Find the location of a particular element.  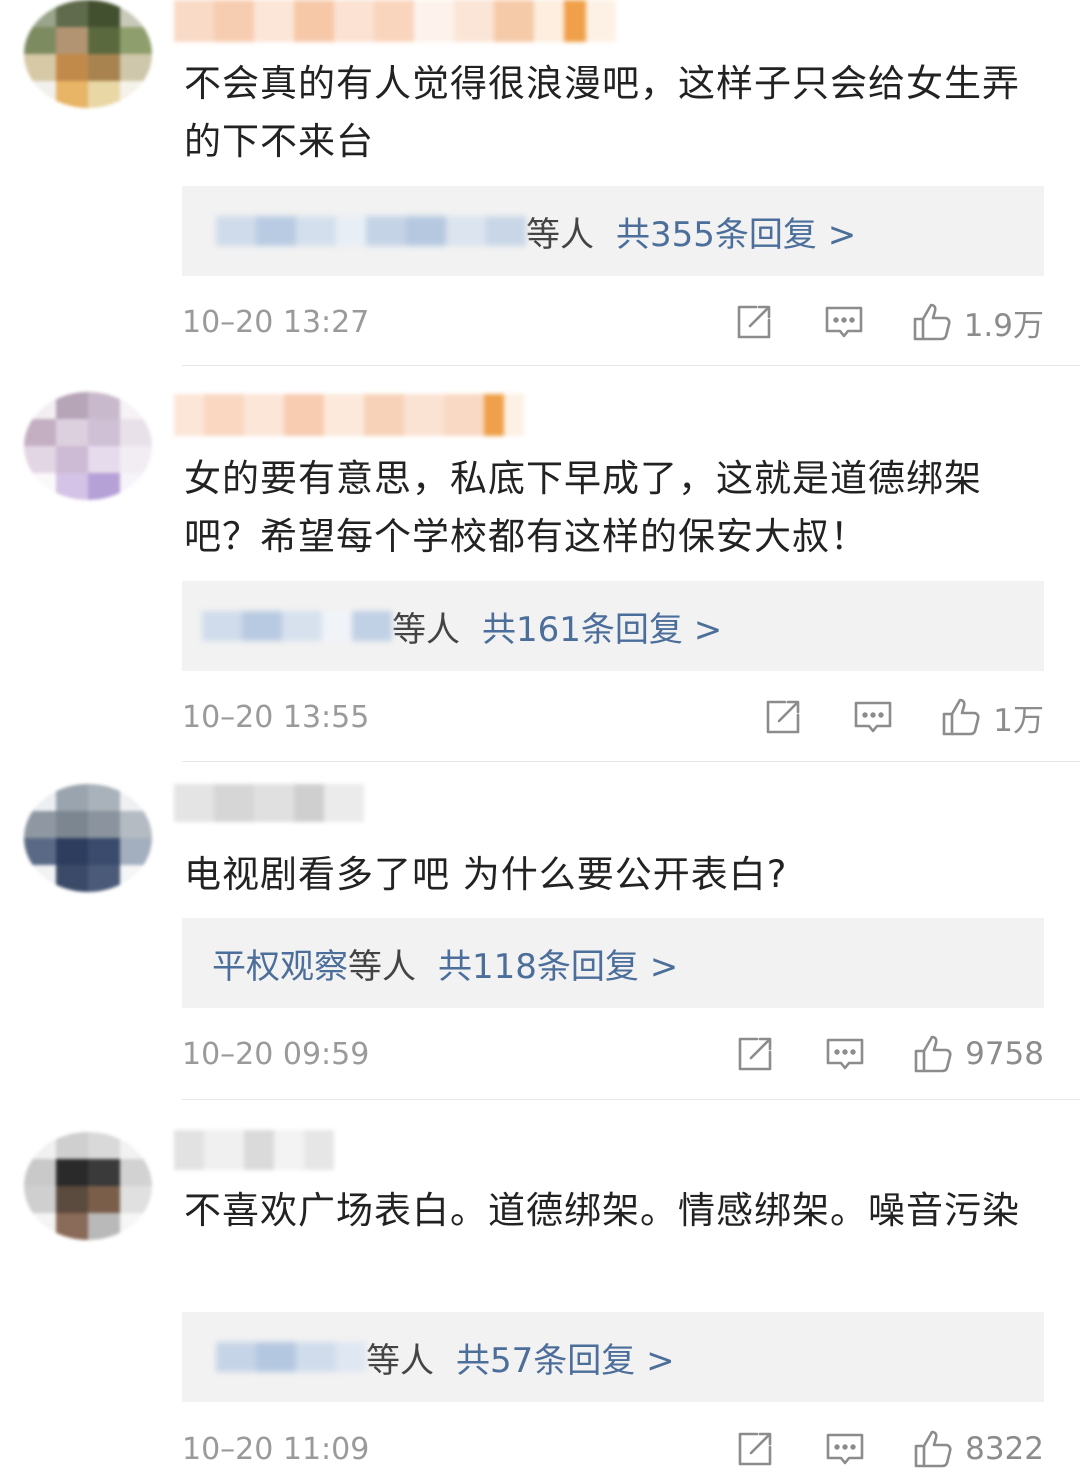

like-button: 1.9万 is located at coordinates (978, 322).